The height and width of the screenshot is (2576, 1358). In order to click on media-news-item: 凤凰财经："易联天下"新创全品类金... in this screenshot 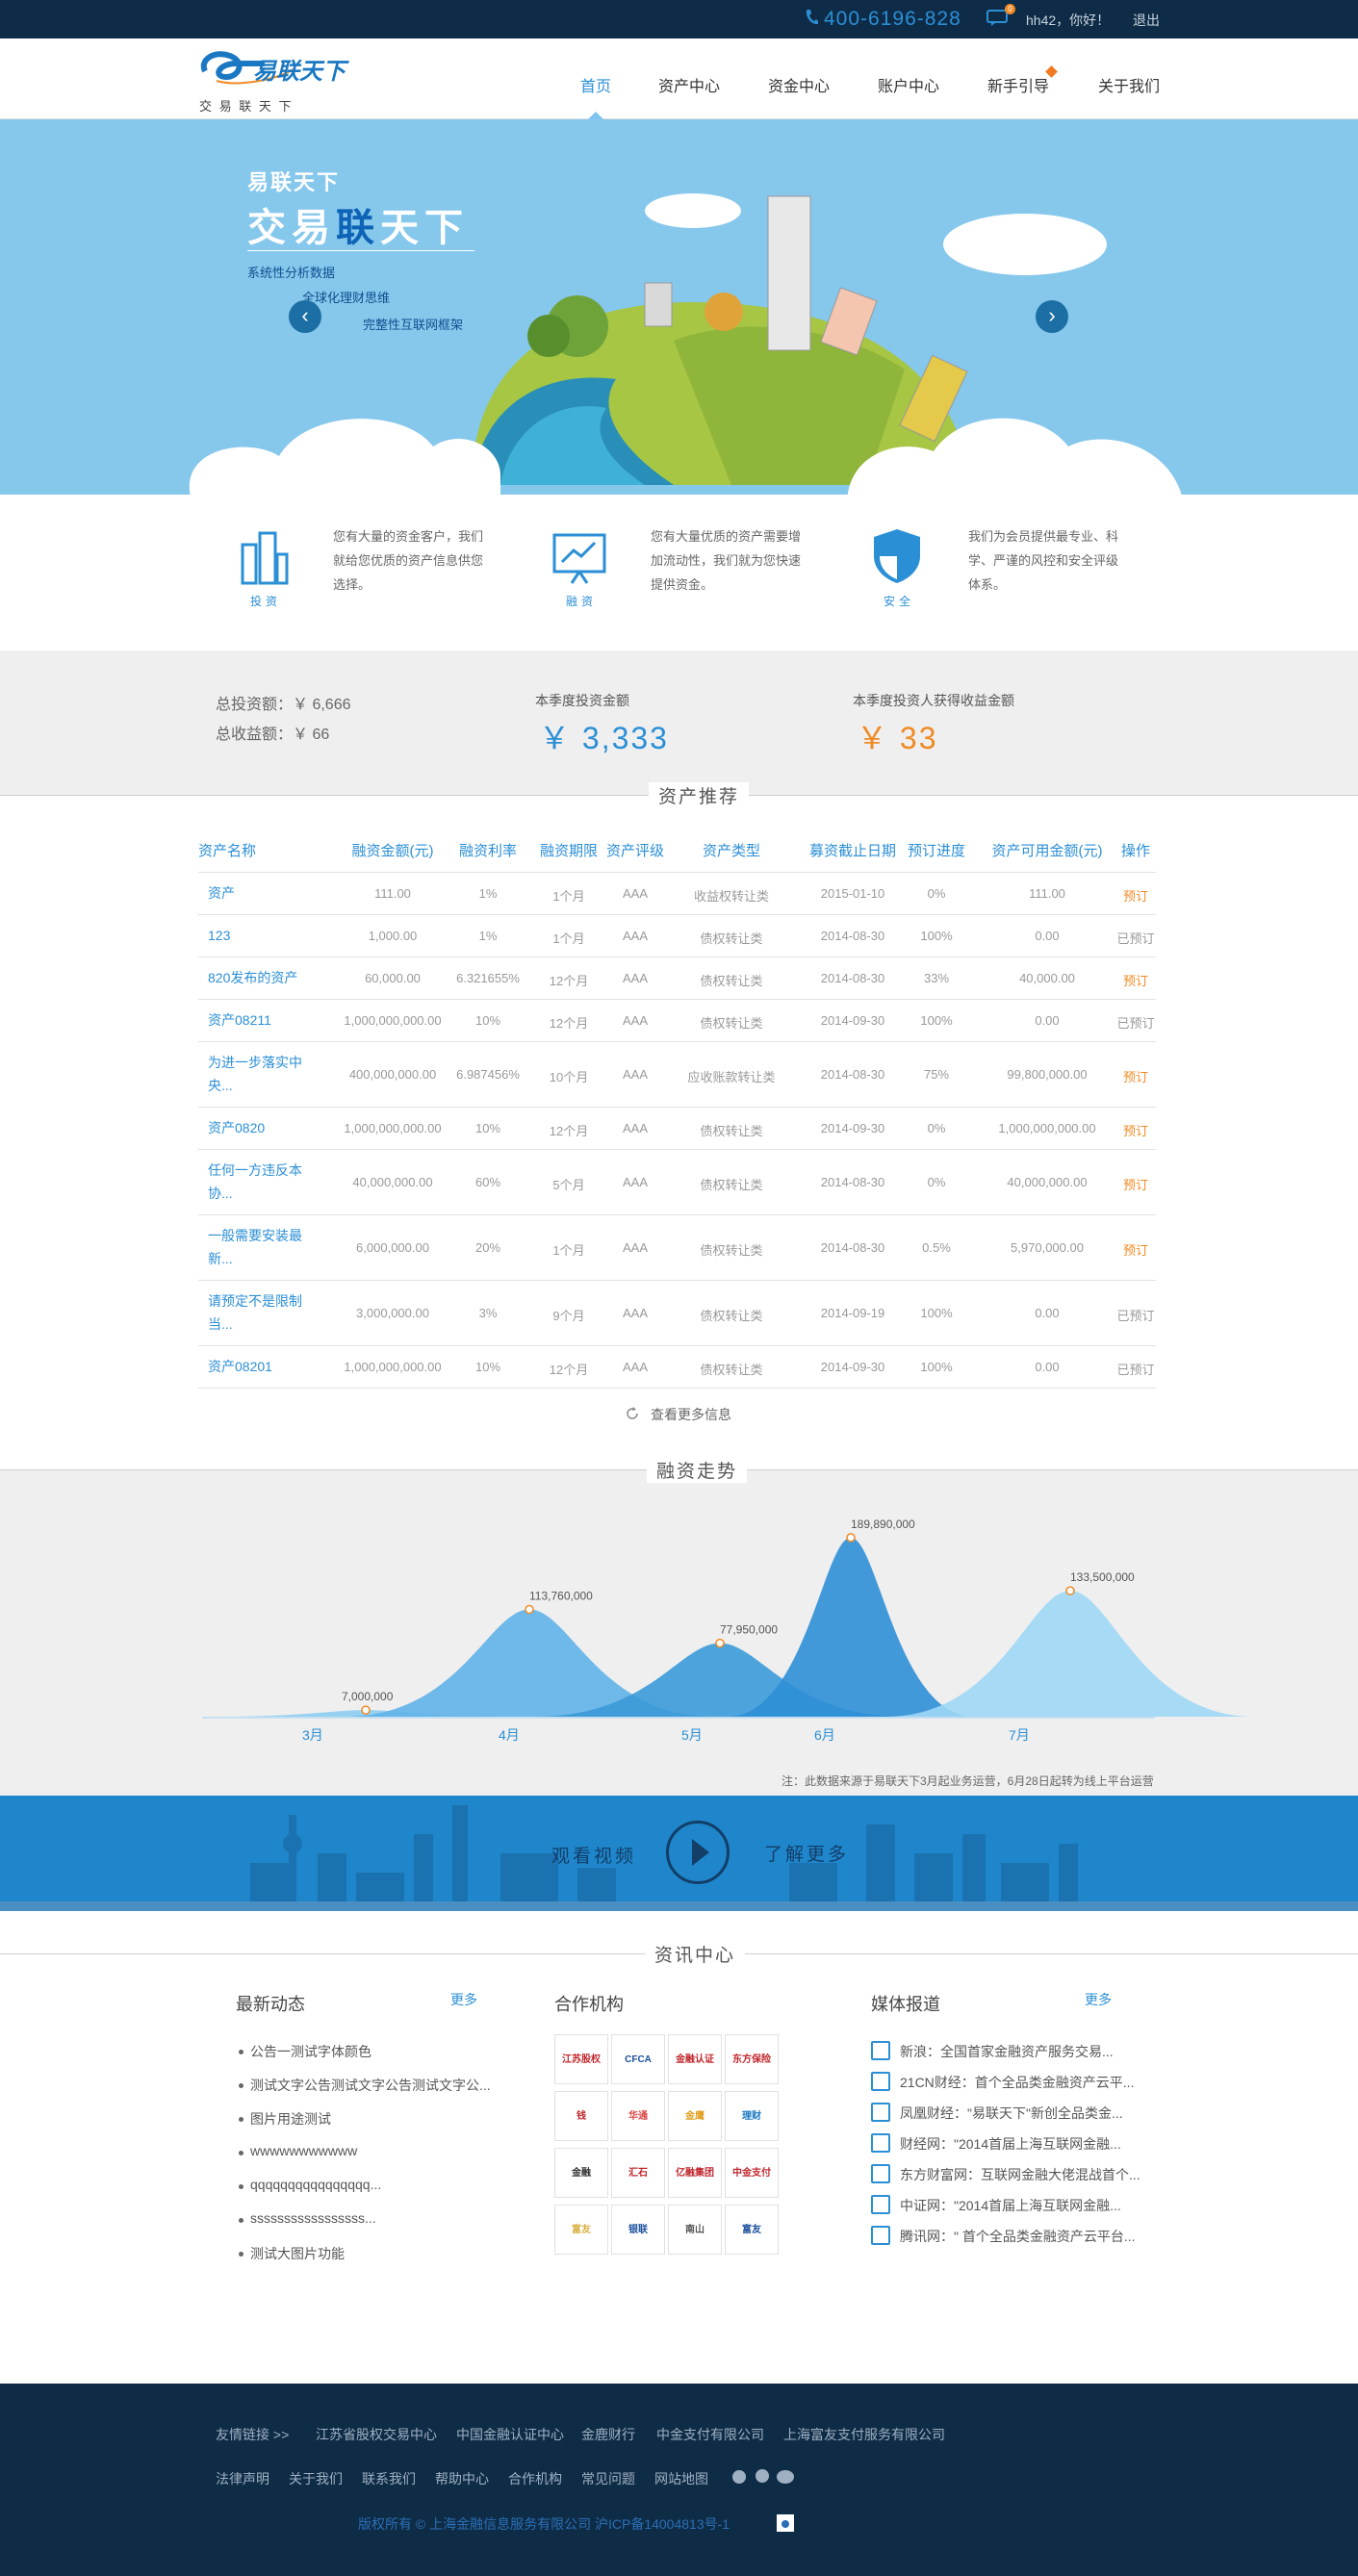, I will do `click(1012, 2113)`.